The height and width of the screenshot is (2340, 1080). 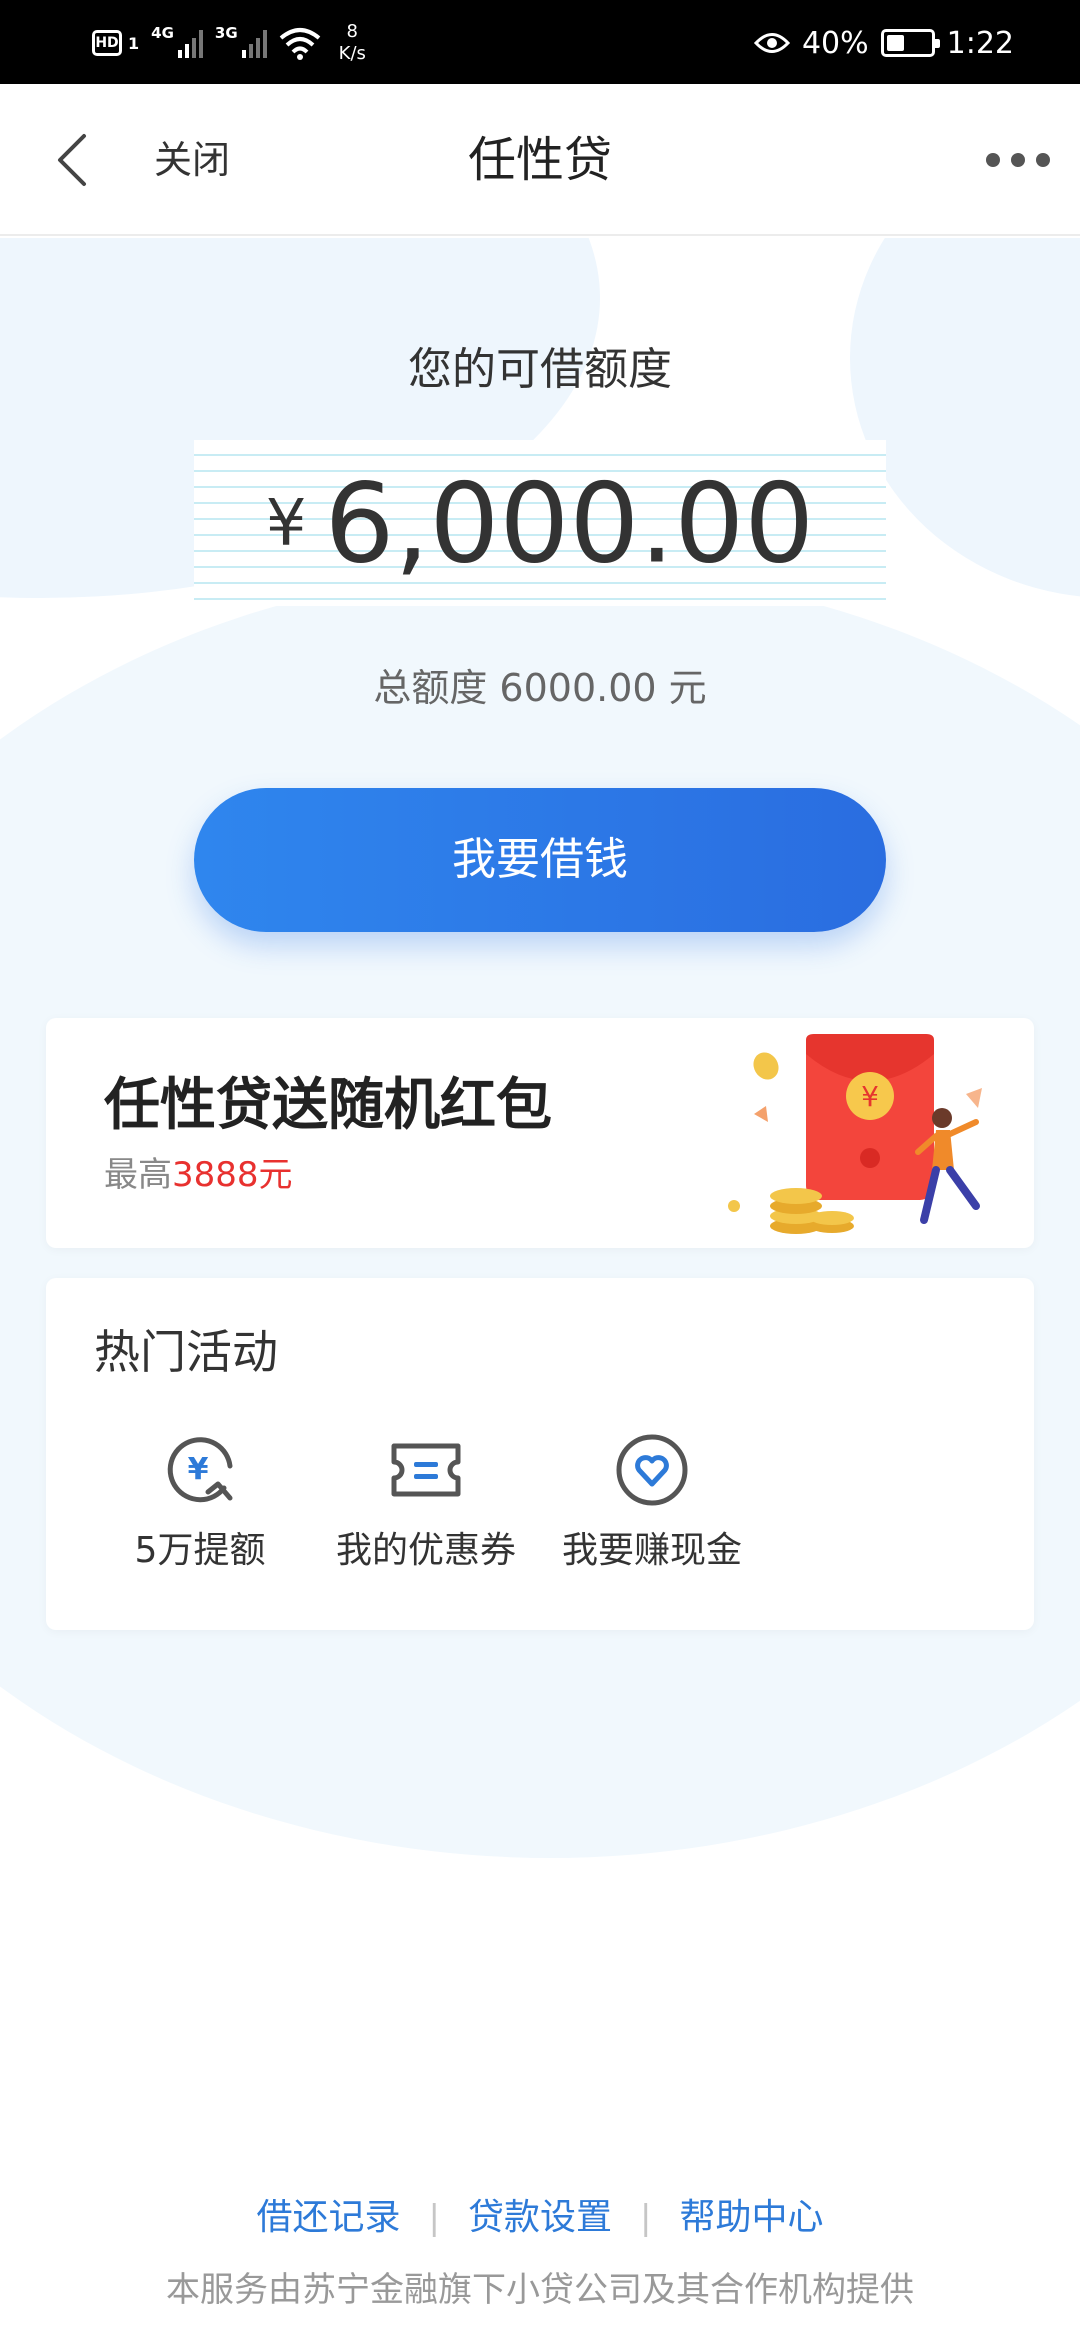 I want to click on activity-quota-raise: ¥ 5万提额, so click(x=200, y=1510).